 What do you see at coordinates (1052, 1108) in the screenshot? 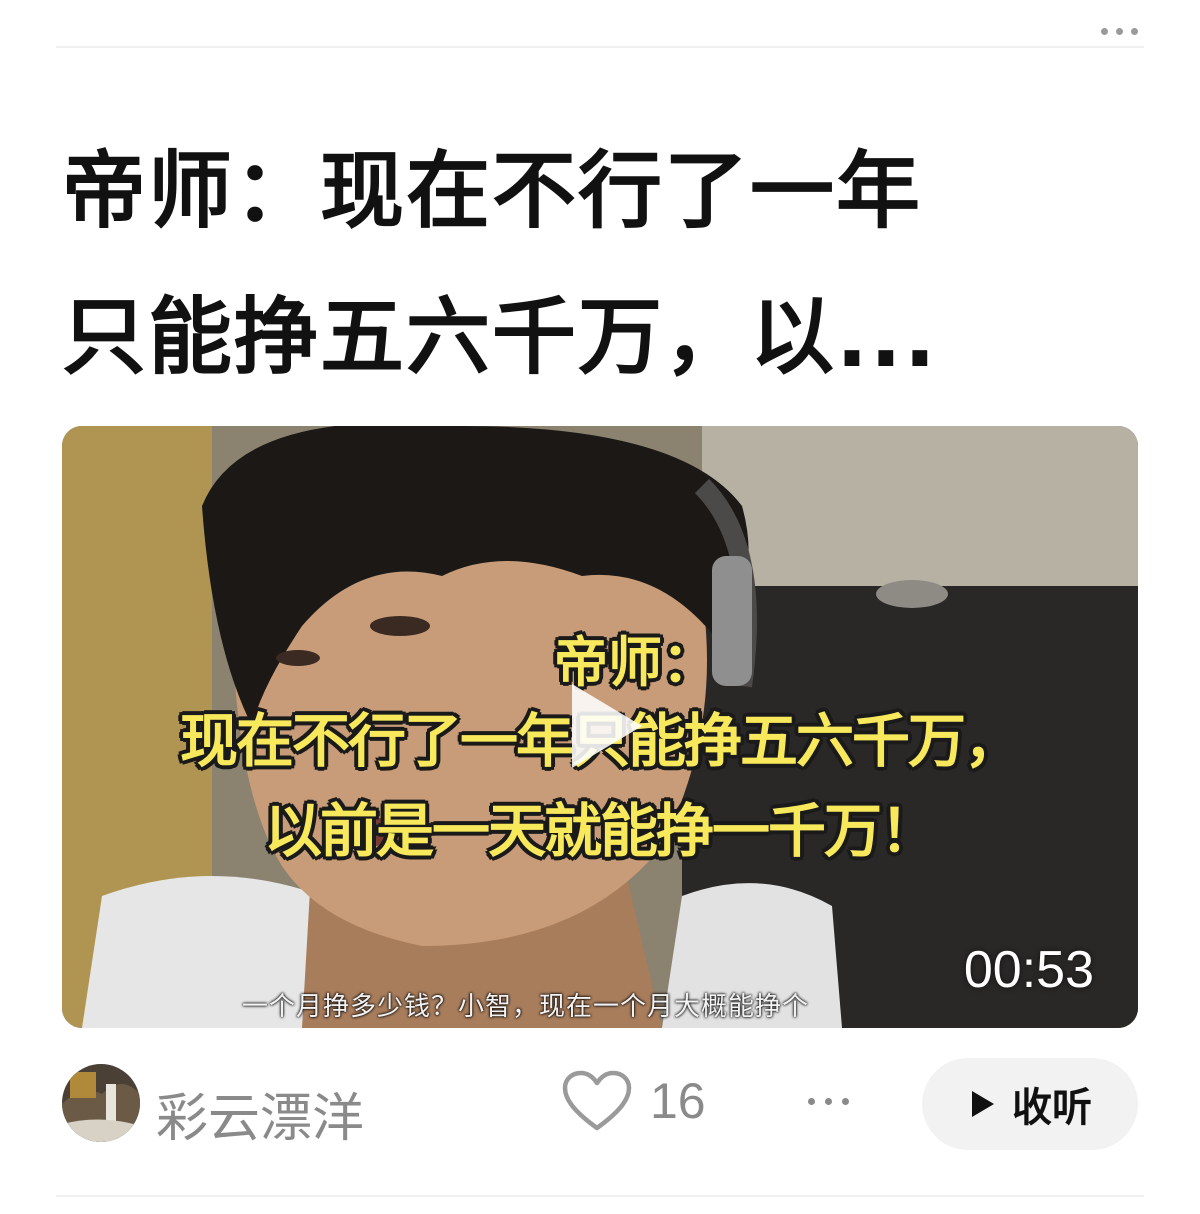
I see `listen-label: 收听` at bounding box center [1052, 1108].